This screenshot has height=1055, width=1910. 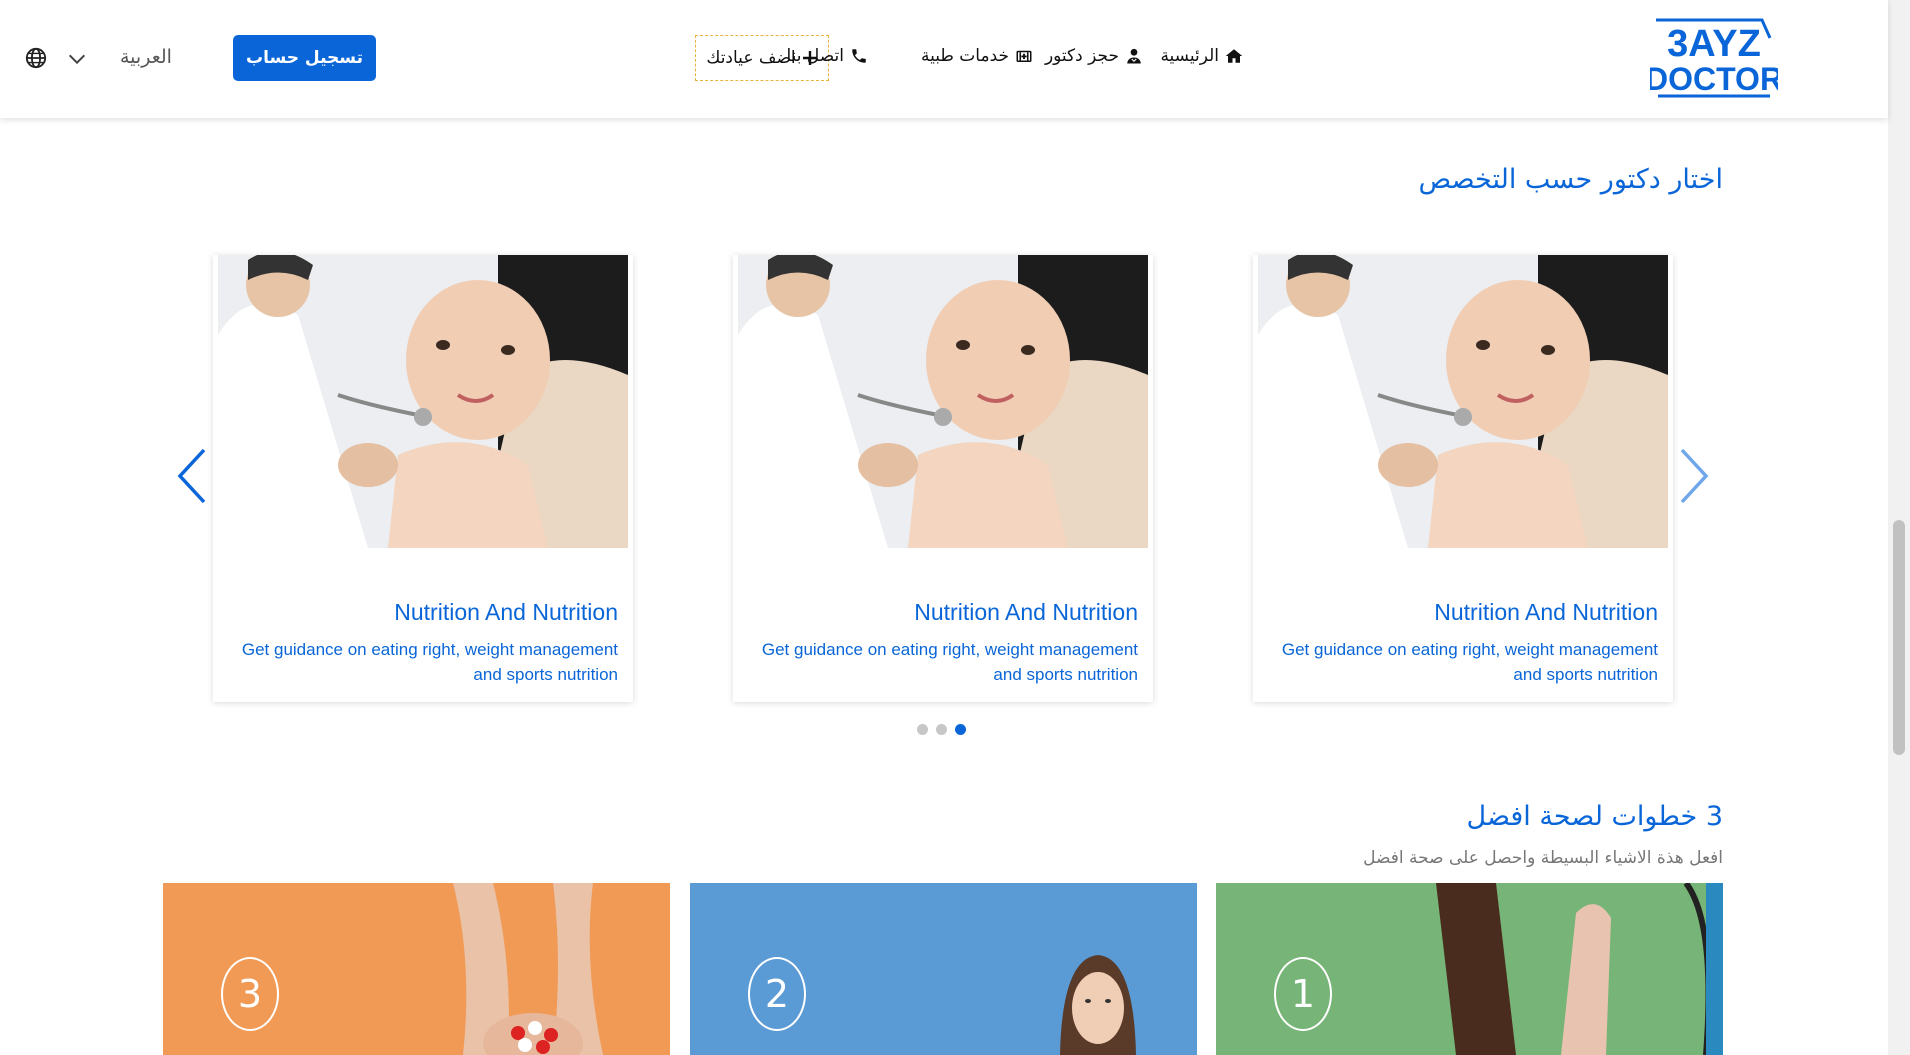 I want to click on logo-text-top: 3AYZ, so click(x=1714, y=44).